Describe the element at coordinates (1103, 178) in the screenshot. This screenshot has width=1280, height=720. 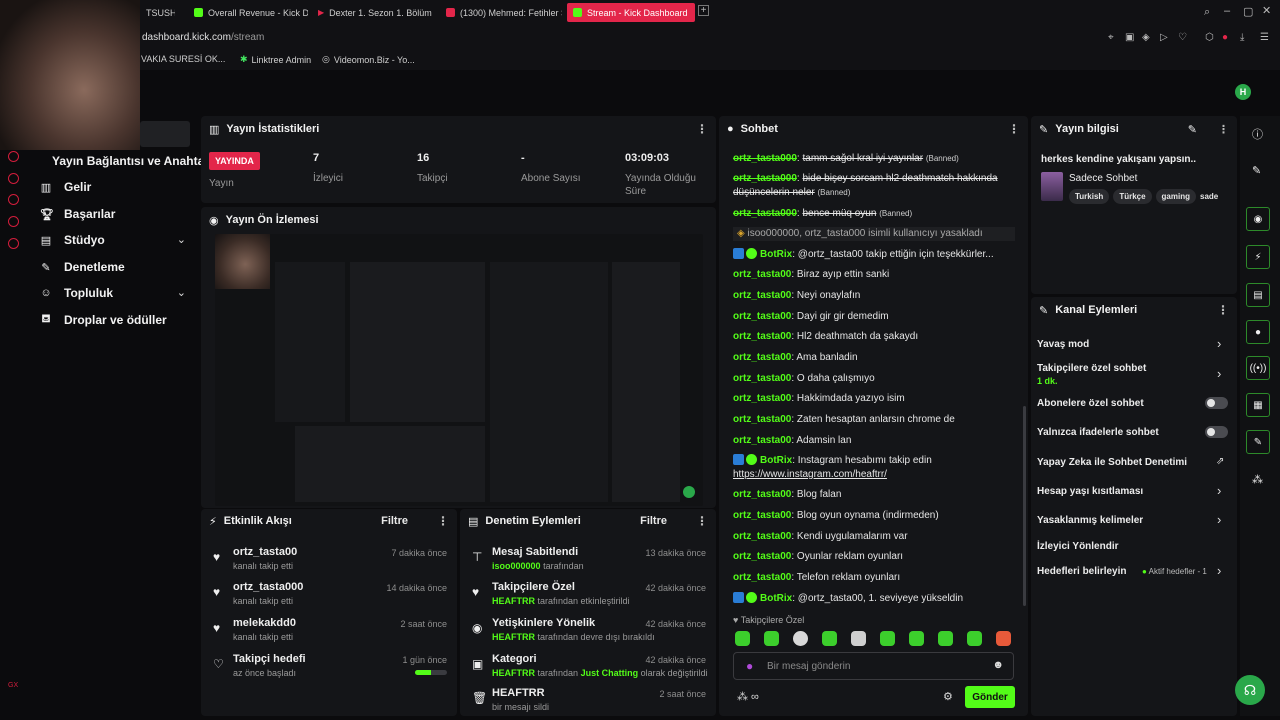
I see `category-name: Sadece Sohbet` at that location.